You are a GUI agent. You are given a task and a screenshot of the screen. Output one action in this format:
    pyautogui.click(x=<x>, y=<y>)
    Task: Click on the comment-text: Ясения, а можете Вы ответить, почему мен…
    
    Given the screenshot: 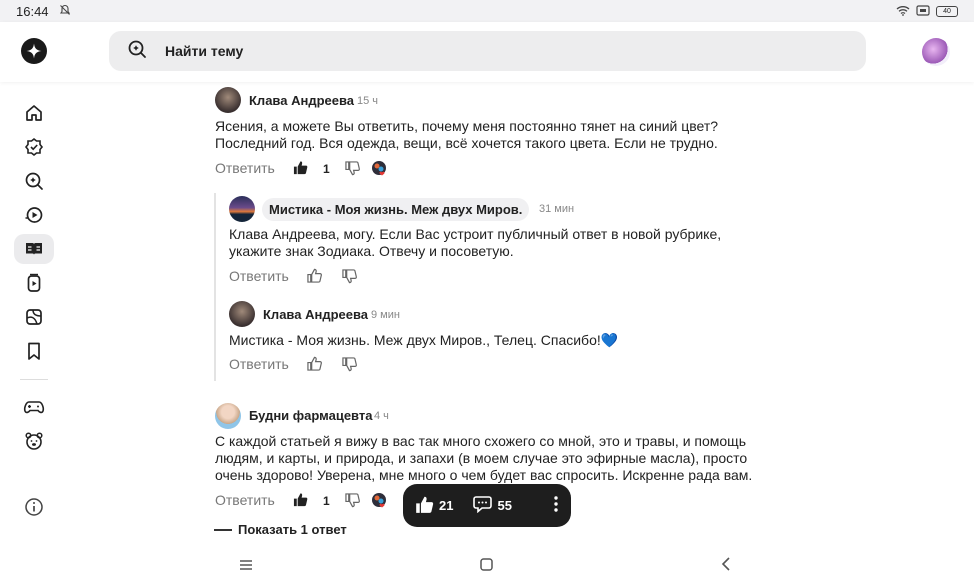 What is the action you would take?
    pyautogui.click(x=467, y=134)
    